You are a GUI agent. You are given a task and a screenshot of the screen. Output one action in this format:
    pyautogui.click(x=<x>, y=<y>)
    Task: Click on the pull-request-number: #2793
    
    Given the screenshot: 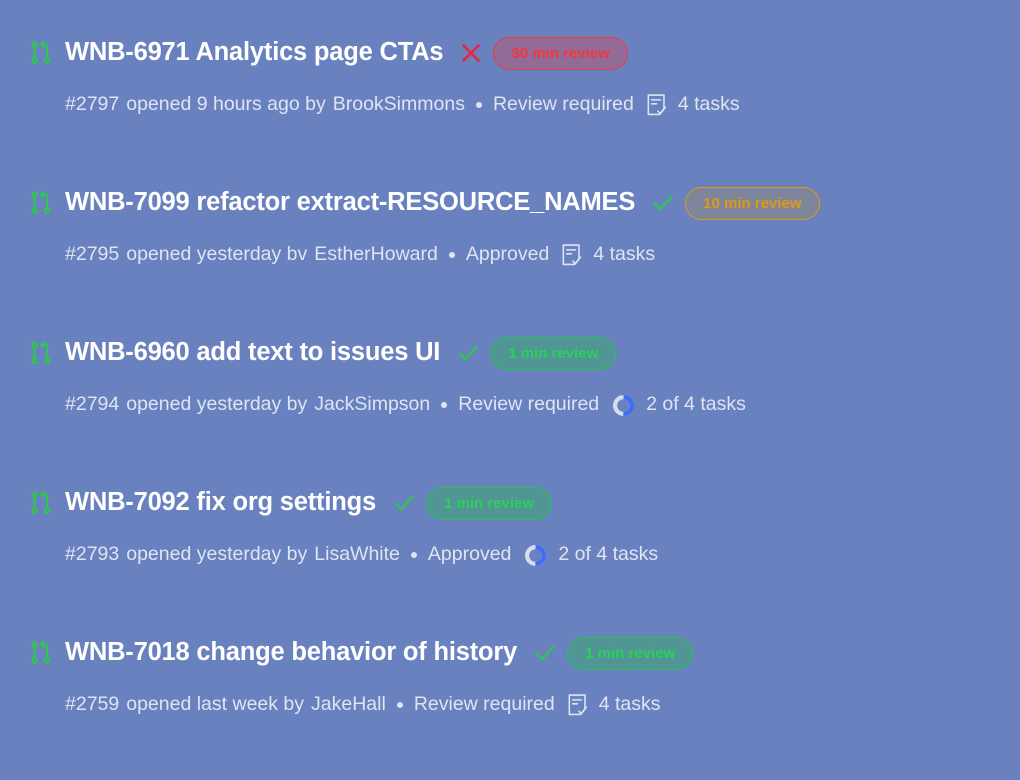 What is the action you would take?
    pyautogui.click(x=92, y=554)
    